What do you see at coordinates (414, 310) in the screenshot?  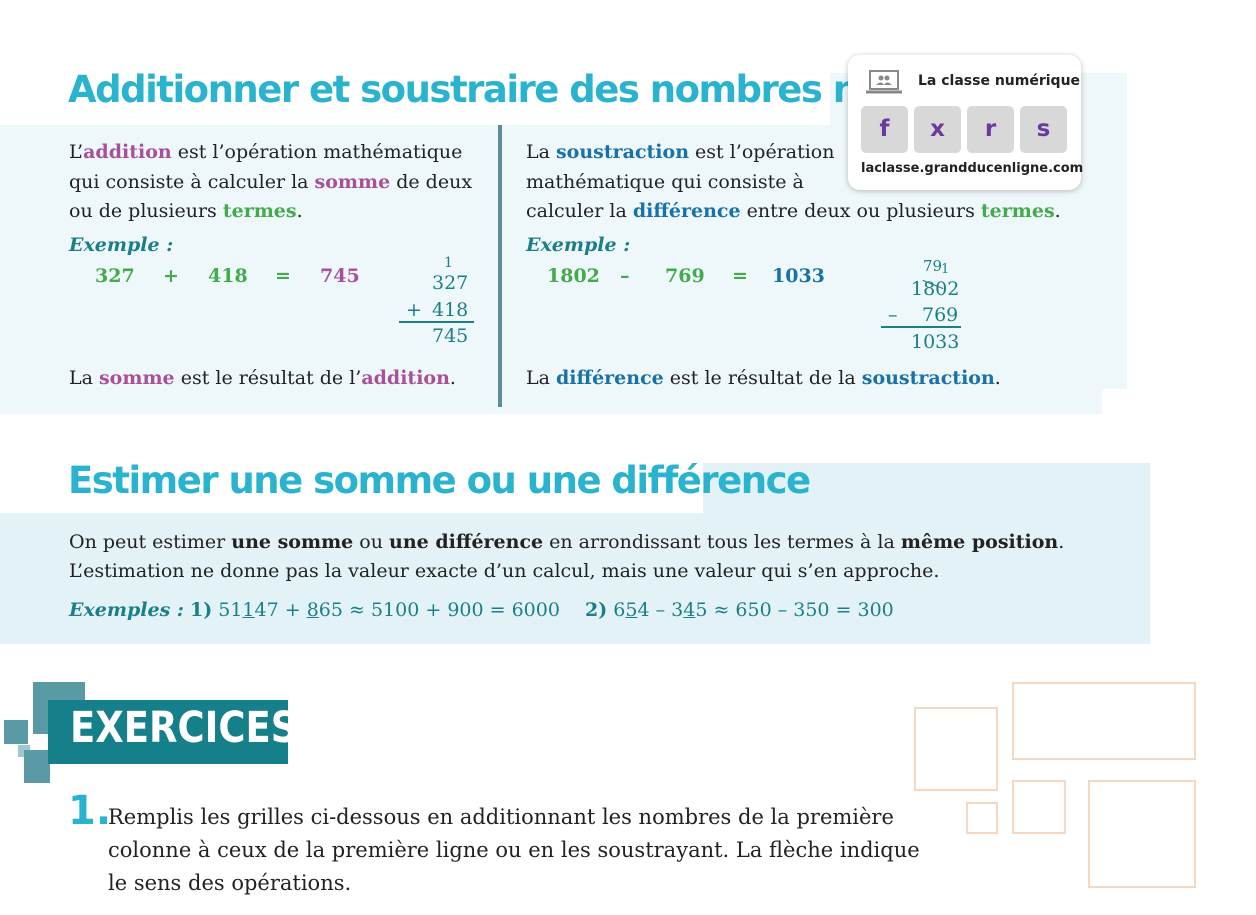 I see `addition-col-op: +` at bounding box center [414, 310].